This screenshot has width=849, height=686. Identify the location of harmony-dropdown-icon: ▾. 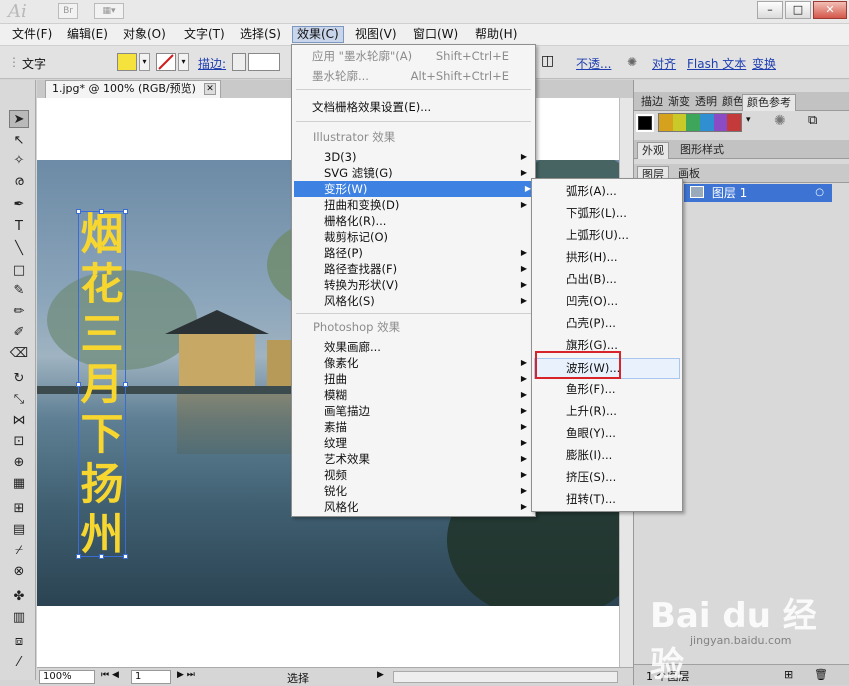
(748, 120).